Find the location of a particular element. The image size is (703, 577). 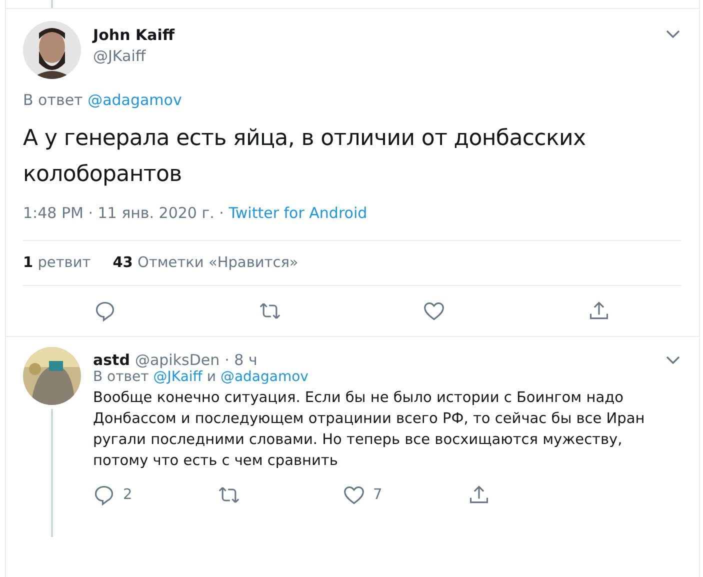

reply-count: 2 is located at coordinates (127, 494).